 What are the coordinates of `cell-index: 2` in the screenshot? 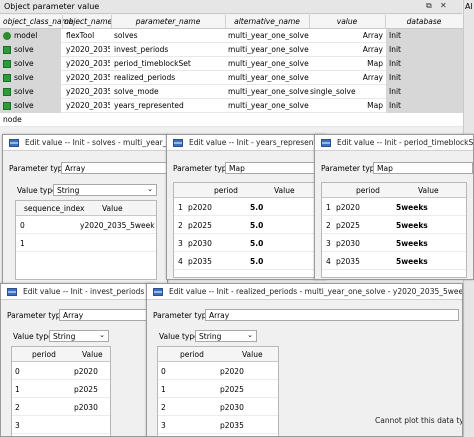 It's located at (163, 407).